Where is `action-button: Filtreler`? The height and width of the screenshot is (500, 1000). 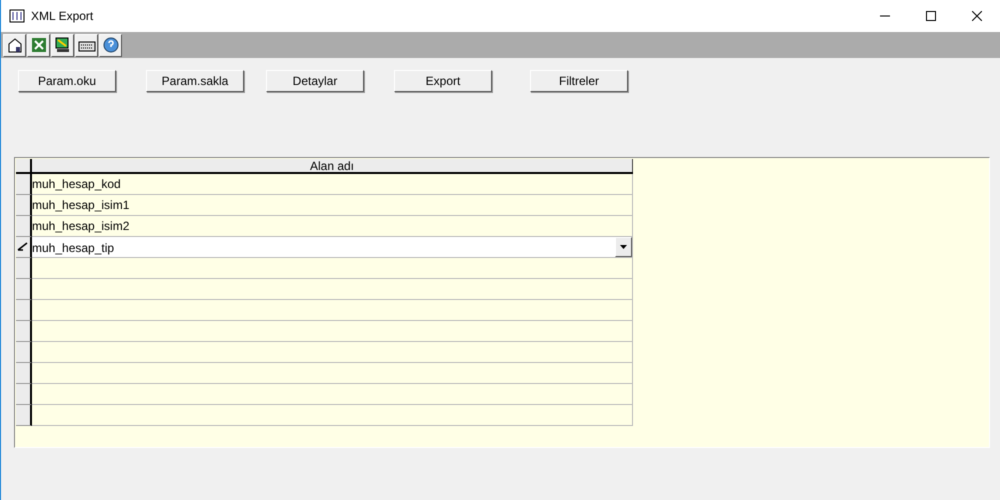 action-button: Filtreler is located at coordinates (579, 81).